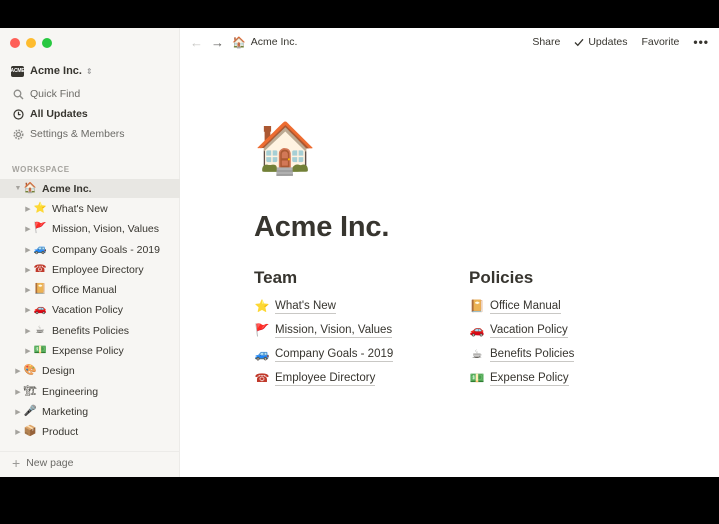 The height and width of the screenshot is (524, 719). I want to click on search-icon, so click(18, 94).